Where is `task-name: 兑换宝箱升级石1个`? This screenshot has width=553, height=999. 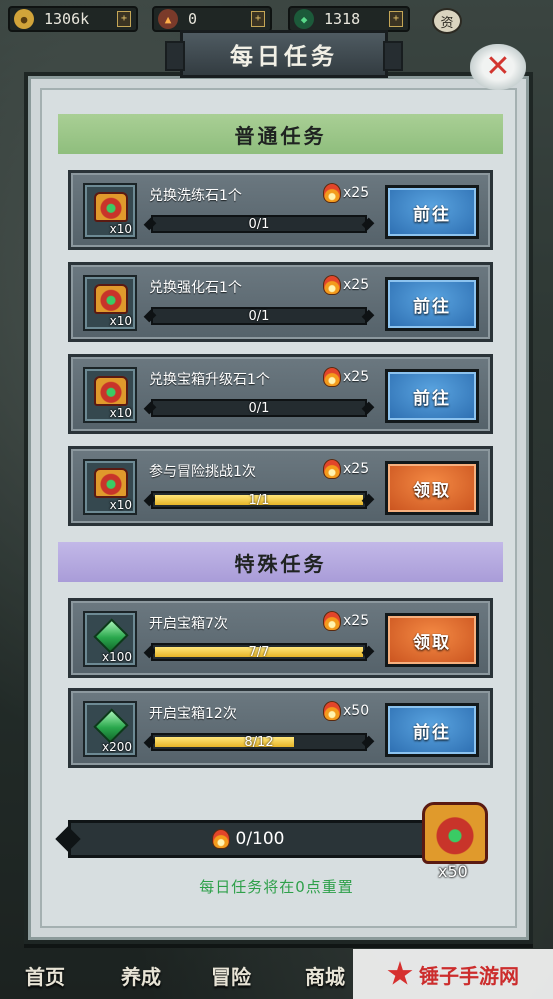
task-name: 兑换宝箱升级石1个 is located at coordinates (209, 380).